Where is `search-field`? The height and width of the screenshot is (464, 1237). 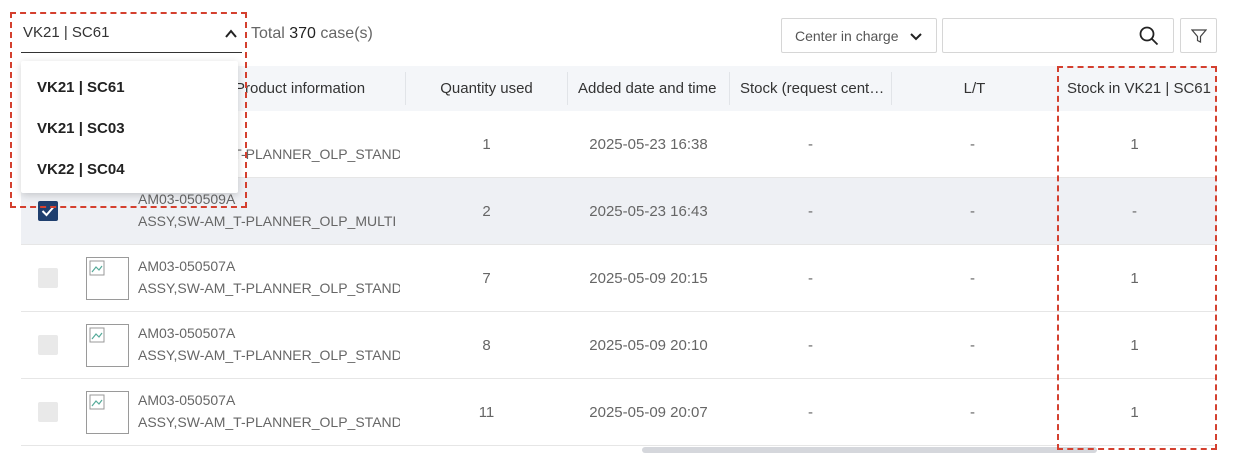 search-field is located at coordinates (1058, 35).